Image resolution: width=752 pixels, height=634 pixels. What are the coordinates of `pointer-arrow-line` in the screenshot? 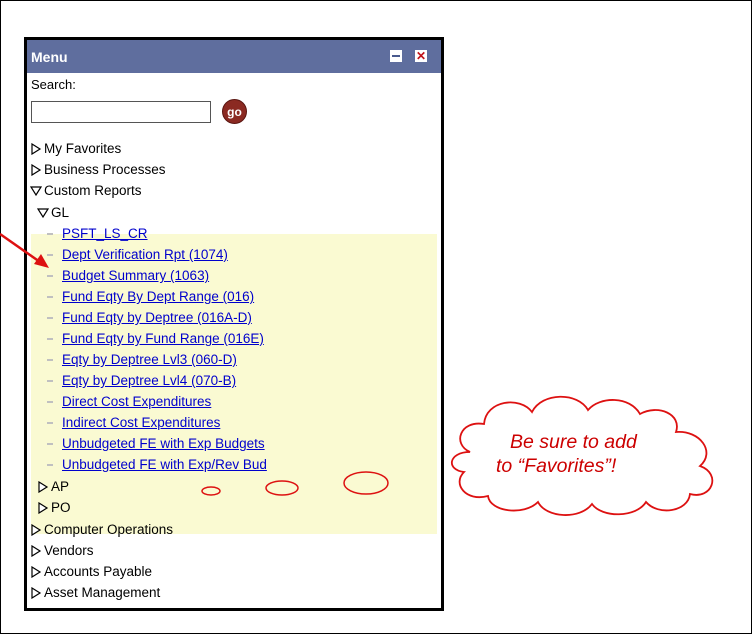 It's located at (20, 248).